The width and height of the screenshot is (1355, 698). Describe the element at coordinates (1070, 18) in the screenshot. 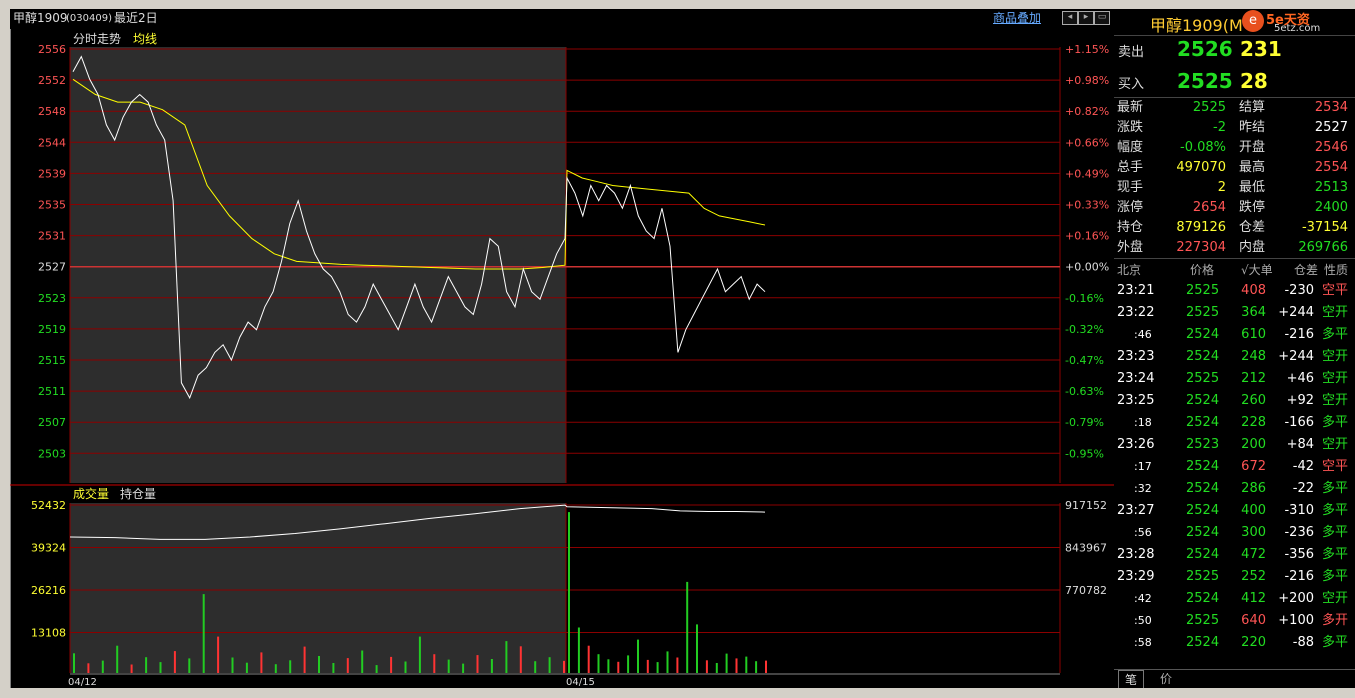

I see `scroll-left-icon: ◂` at that location.